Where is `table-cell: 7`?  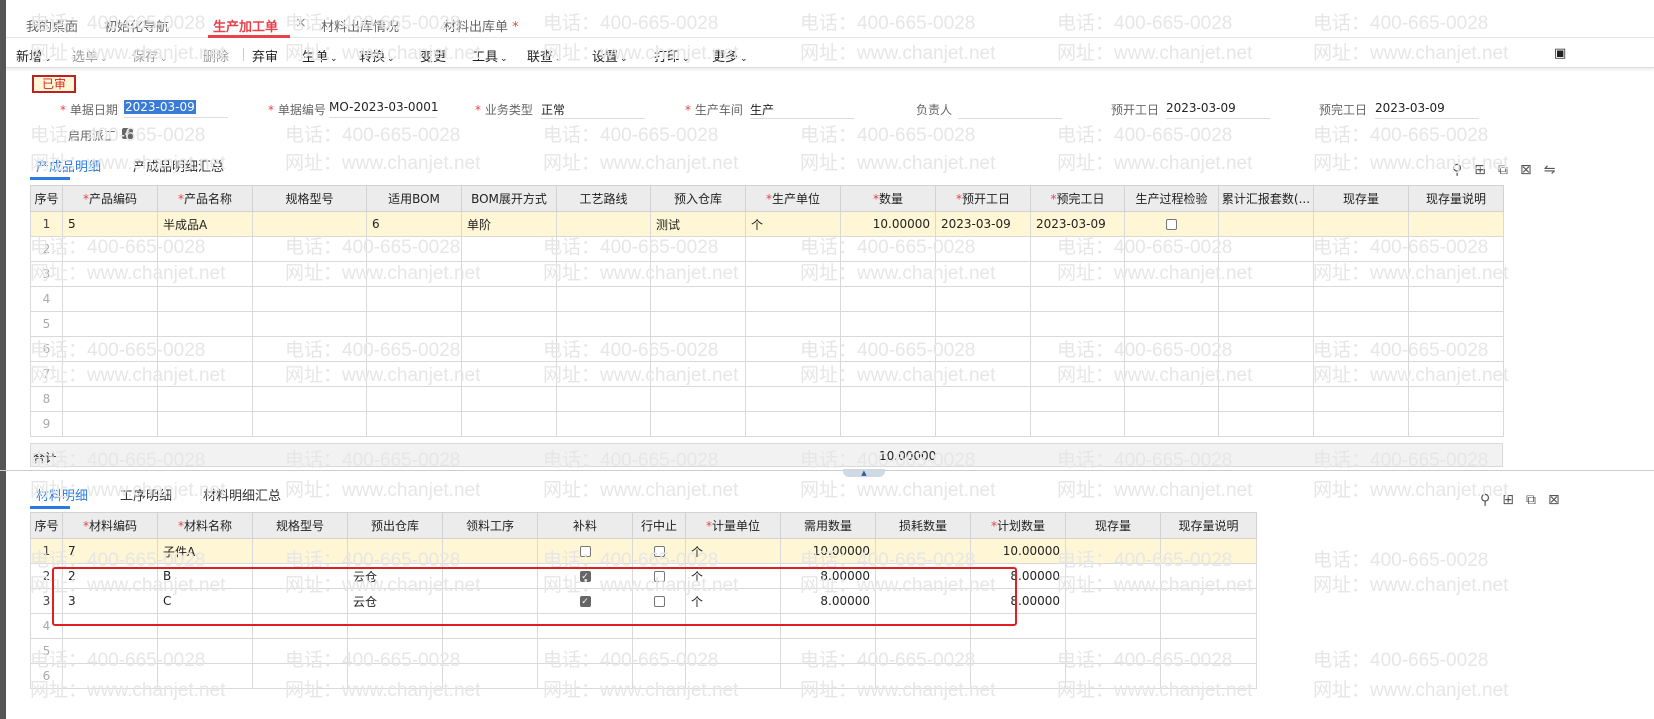
table-cell: 7 is located at coordinates (110, 551).